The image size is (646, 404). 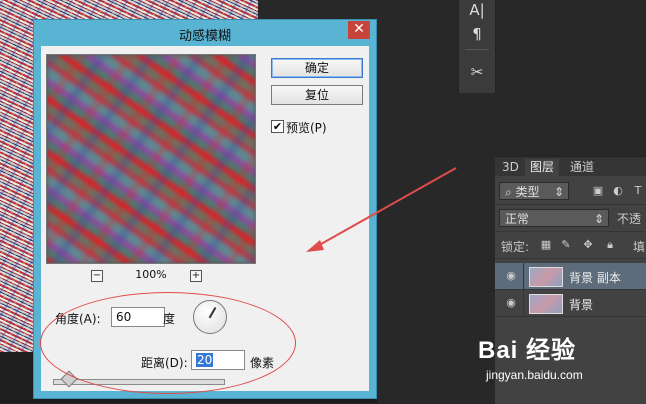 I want to click on paragraph-icon: ¶, so click(x=477, y=34).